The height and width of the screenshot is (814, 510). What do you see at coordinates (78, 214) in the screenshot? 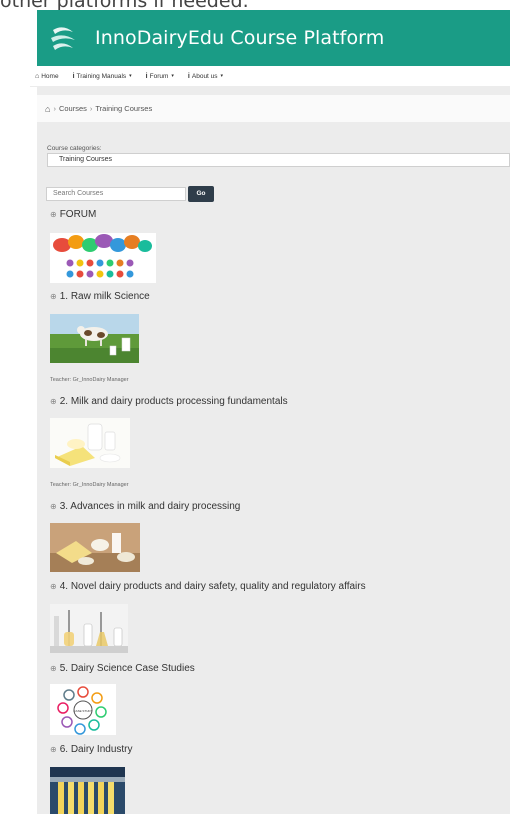
I see `course-title-label: FORUM` at bounding box center [78, 214].